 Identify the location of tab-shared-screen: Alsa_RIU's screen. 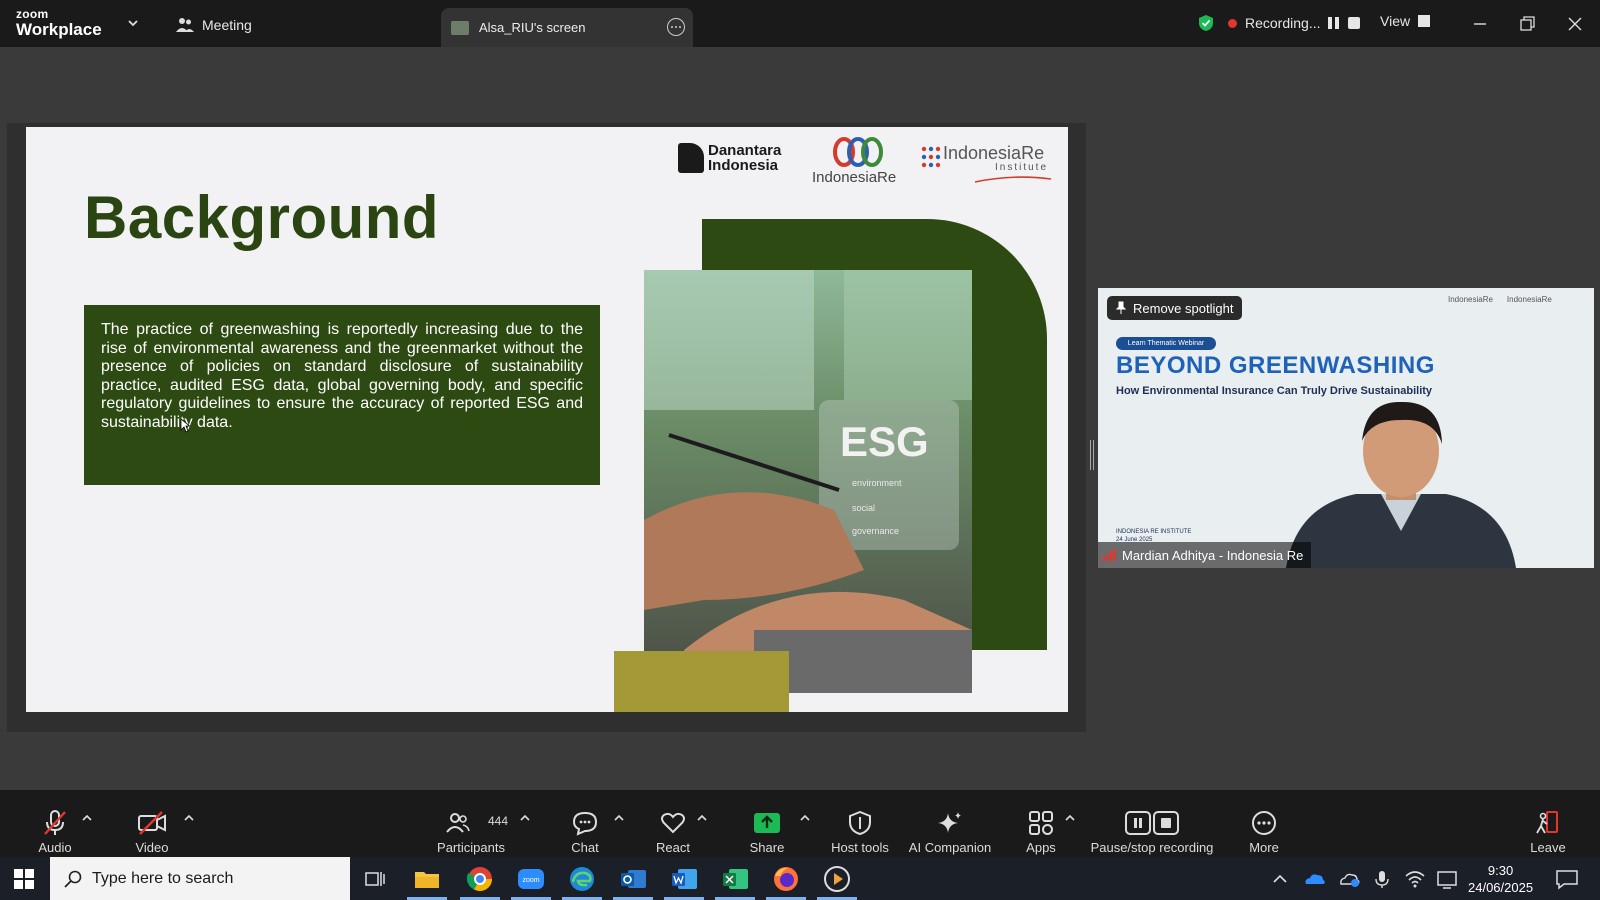
(567, 27).